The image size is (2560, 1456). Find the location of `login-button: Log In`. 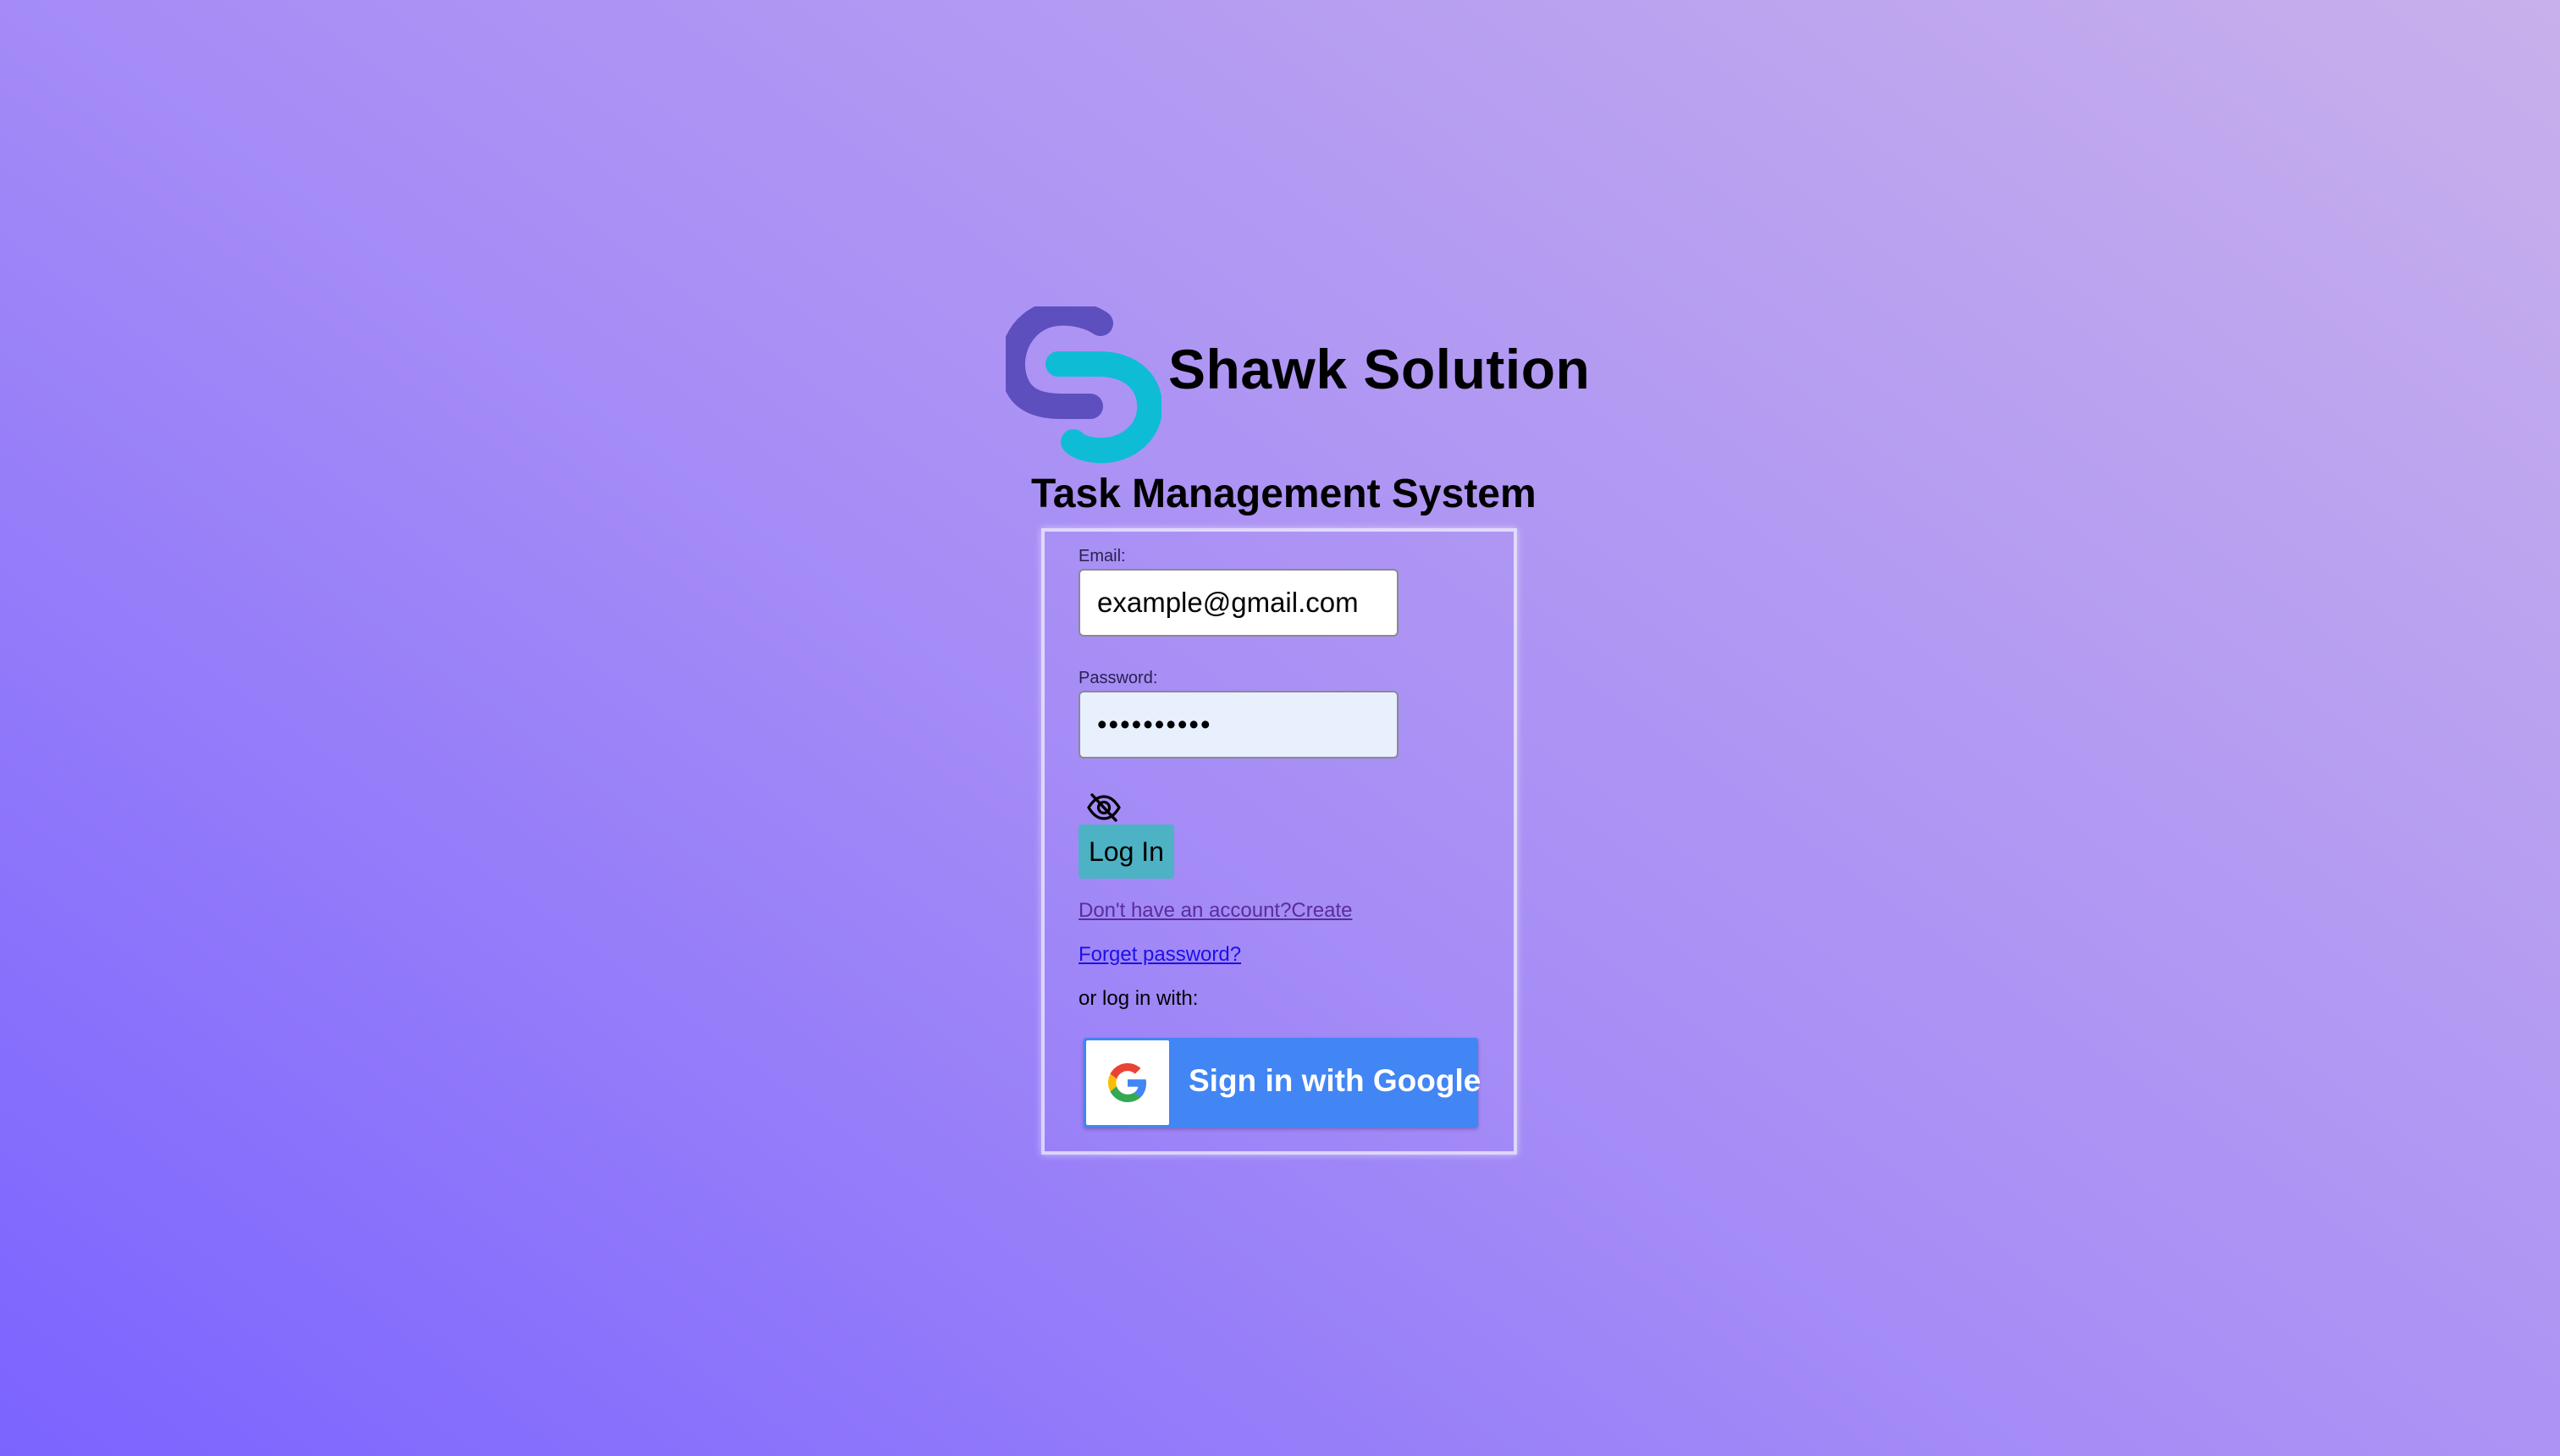

login-button: Log In is located at coordinates (1126, 852).